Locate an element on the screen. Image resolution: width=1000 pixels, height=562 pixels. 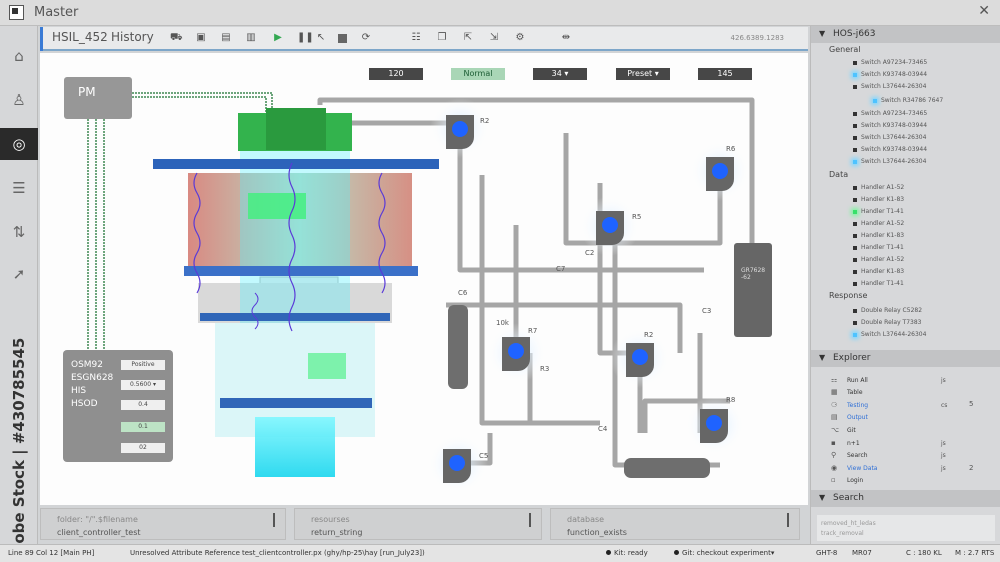
pause-icon: ❚❚ is located at coordinates (305, 38).